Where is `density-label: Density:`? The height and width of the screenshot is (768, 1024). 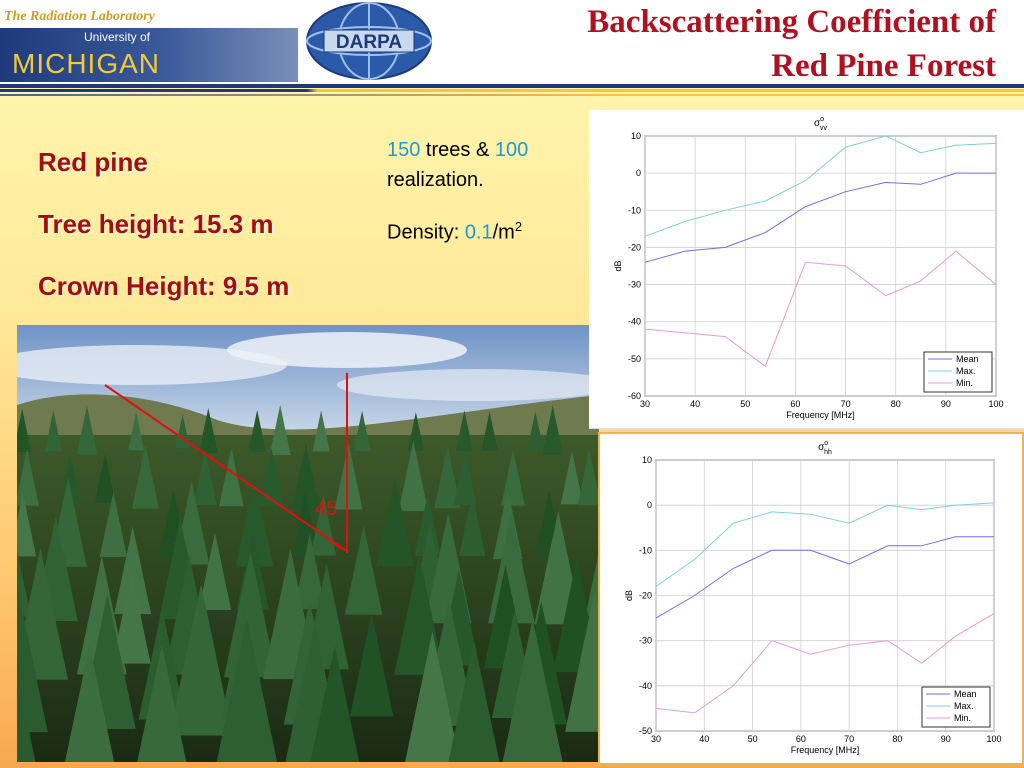
density-label: Density: is located at coordinates (426, 232).